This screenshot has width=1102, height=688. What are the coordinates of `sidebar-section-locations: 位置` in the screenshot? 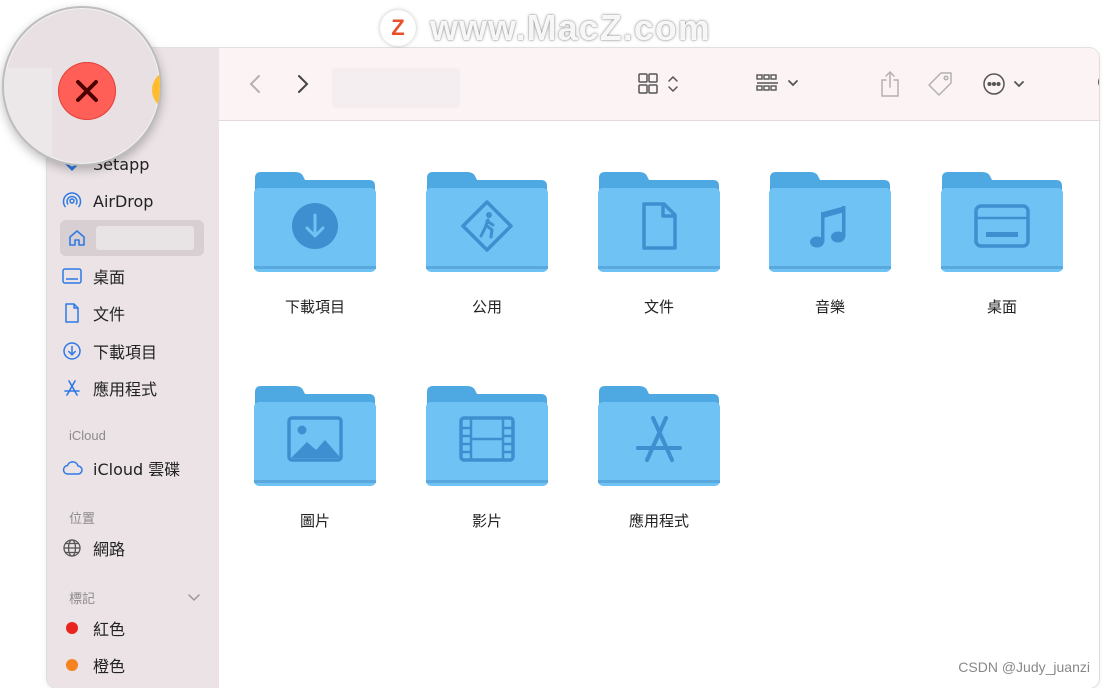 It's located at (82, 518).